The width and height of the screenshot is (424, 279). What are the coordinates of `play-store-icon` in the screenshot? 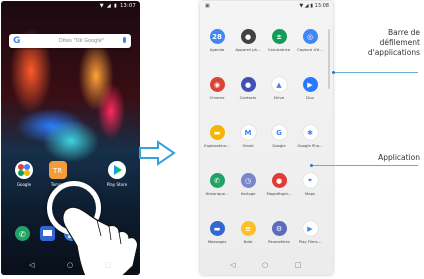 It's located at (117, 170).